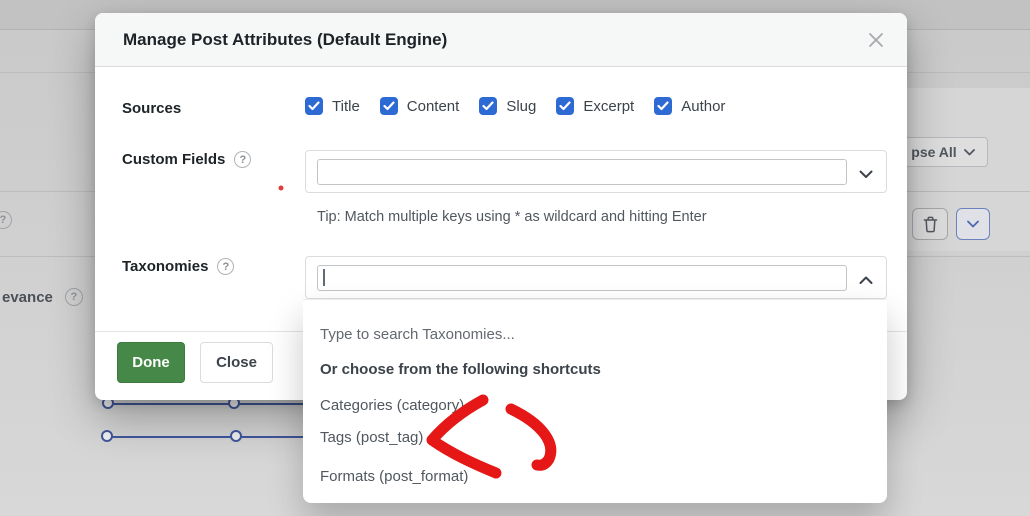  I want to click on custom-fields-label: Custom Fields ?, so click(187, 159).